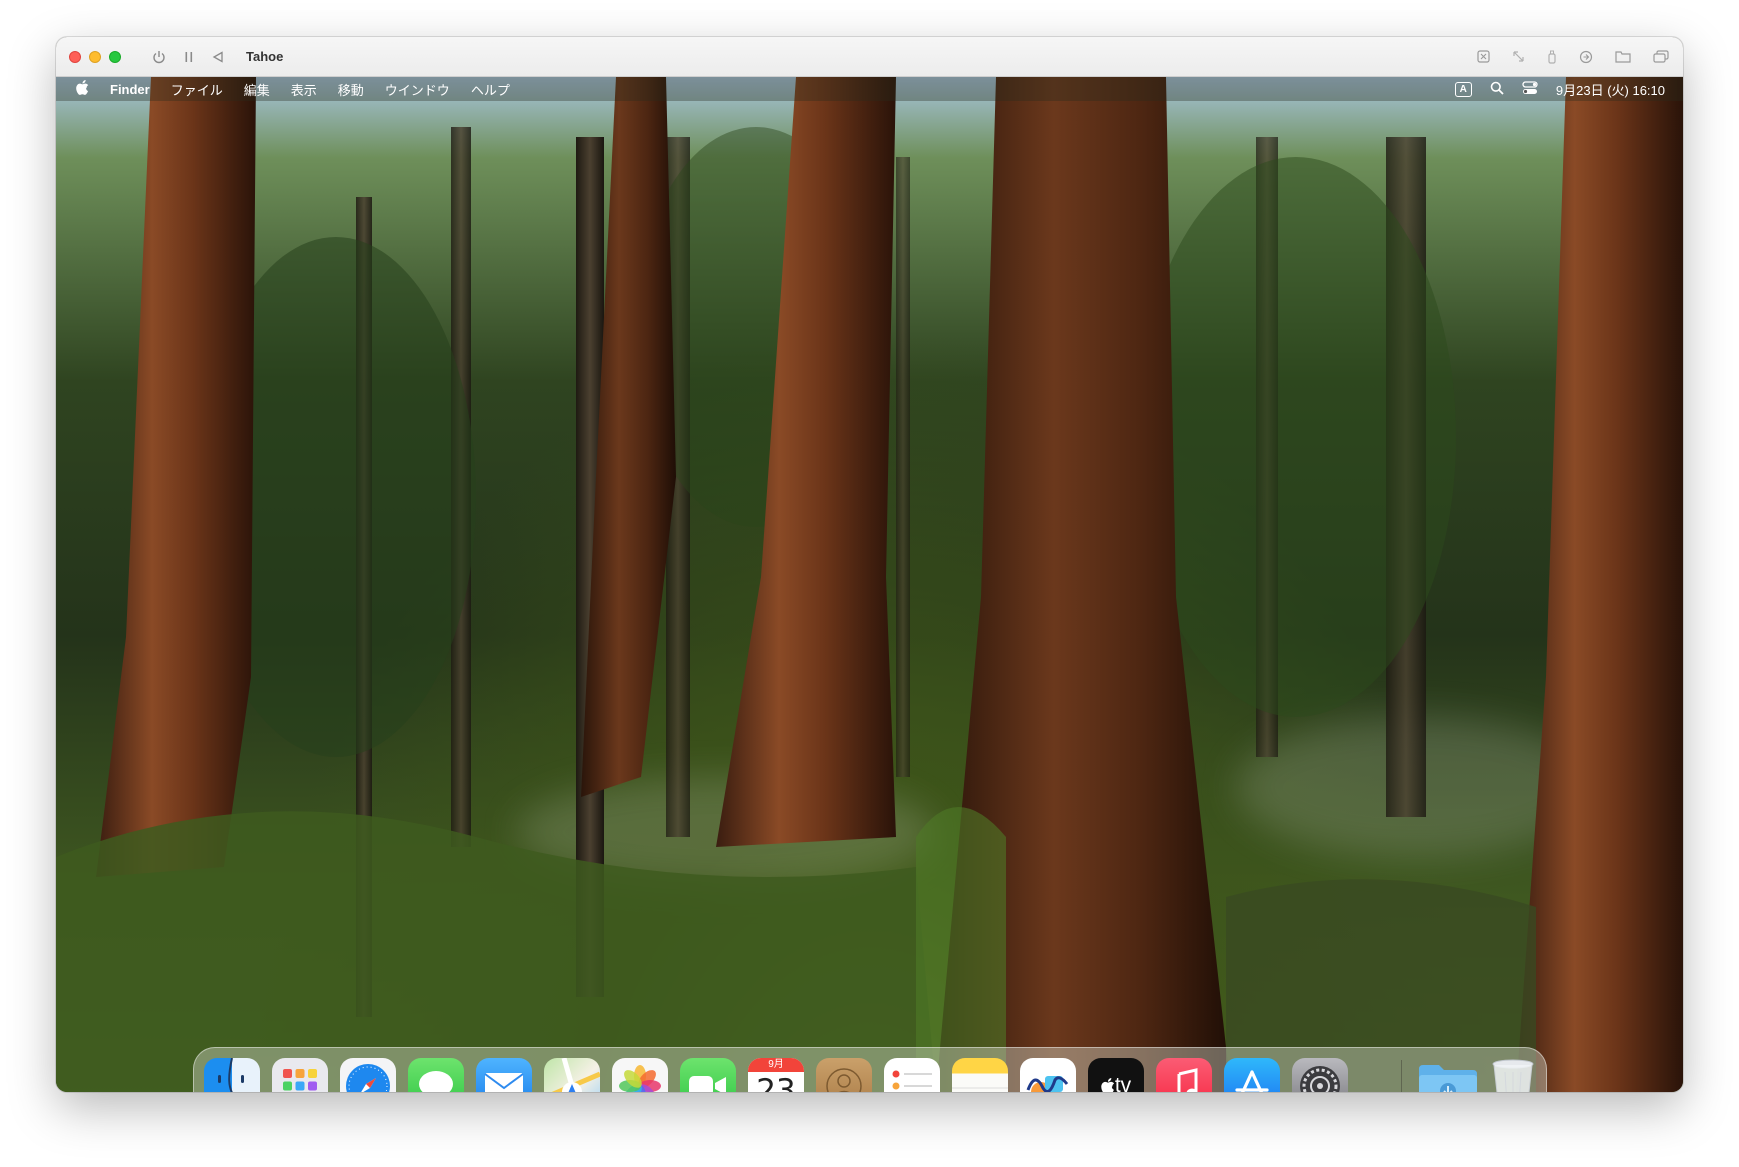 This screenshot has width=1739, height=1167. What do you see at coordinates (844, 1075) in the screenshot?
I see `contacts-icon` at bounding box center [844, 1075].